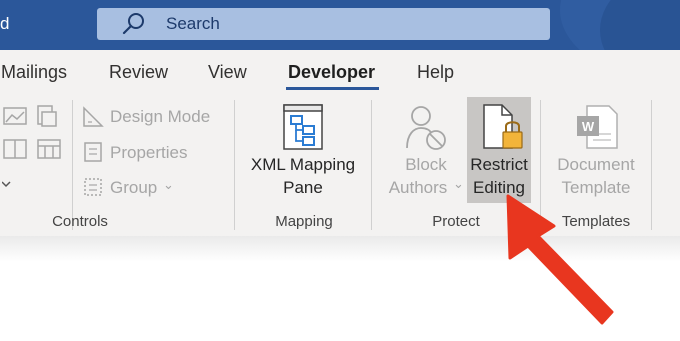 The image size is (680, 341). What do you see at coordinates (323, 24) in the screenshot?
I see `search-box` at bounding box center [323, 24].